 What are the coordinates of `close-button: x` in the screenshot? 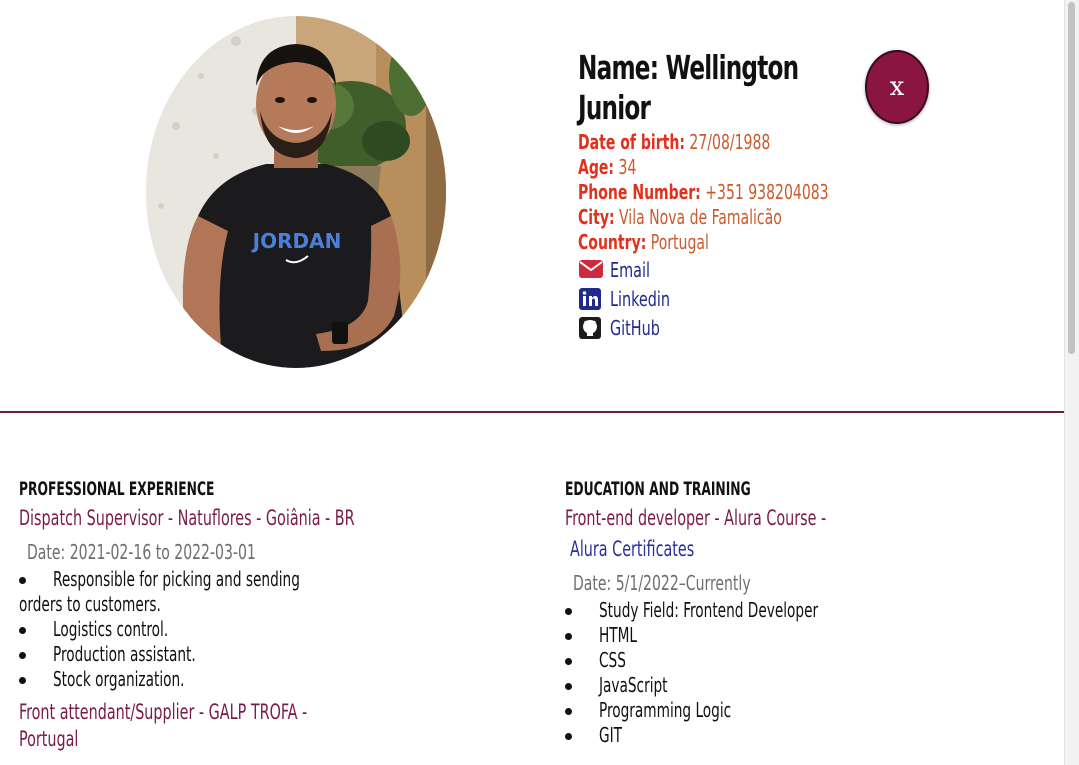 It's located at (897, 87).